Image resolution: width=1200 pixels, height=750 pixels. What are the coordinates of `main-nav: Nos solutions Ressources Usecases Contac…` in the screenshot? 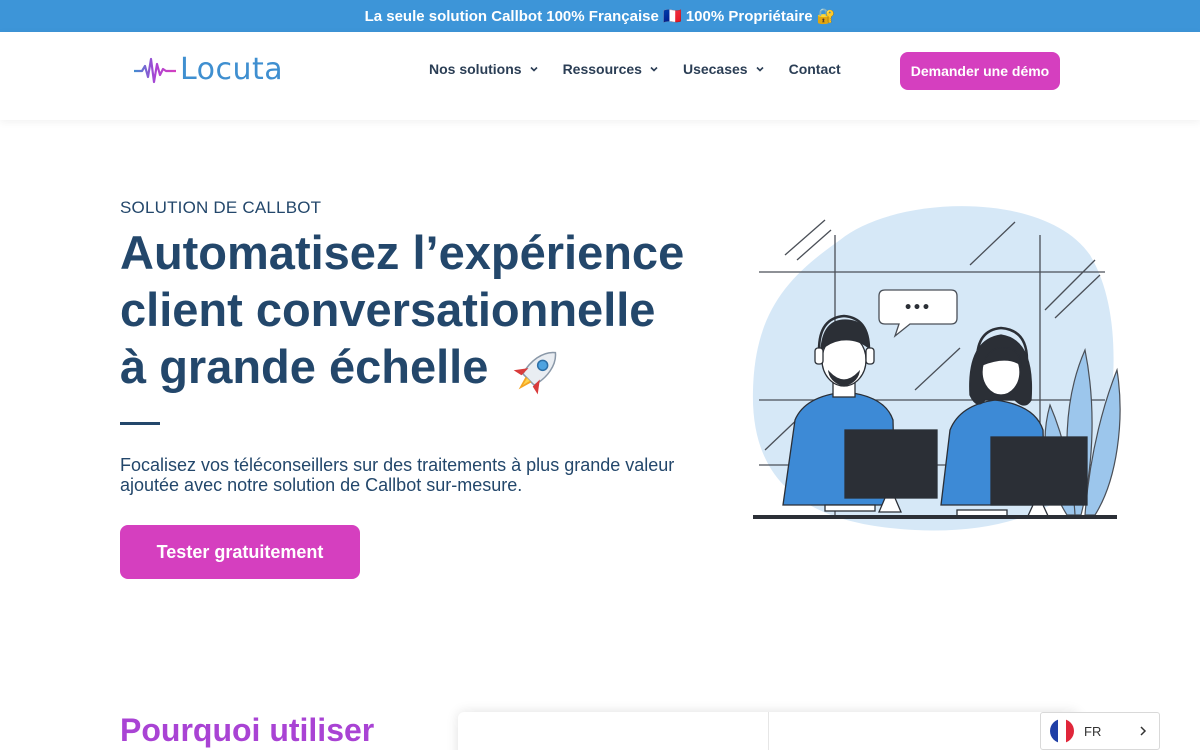 It's located at (647, 69).